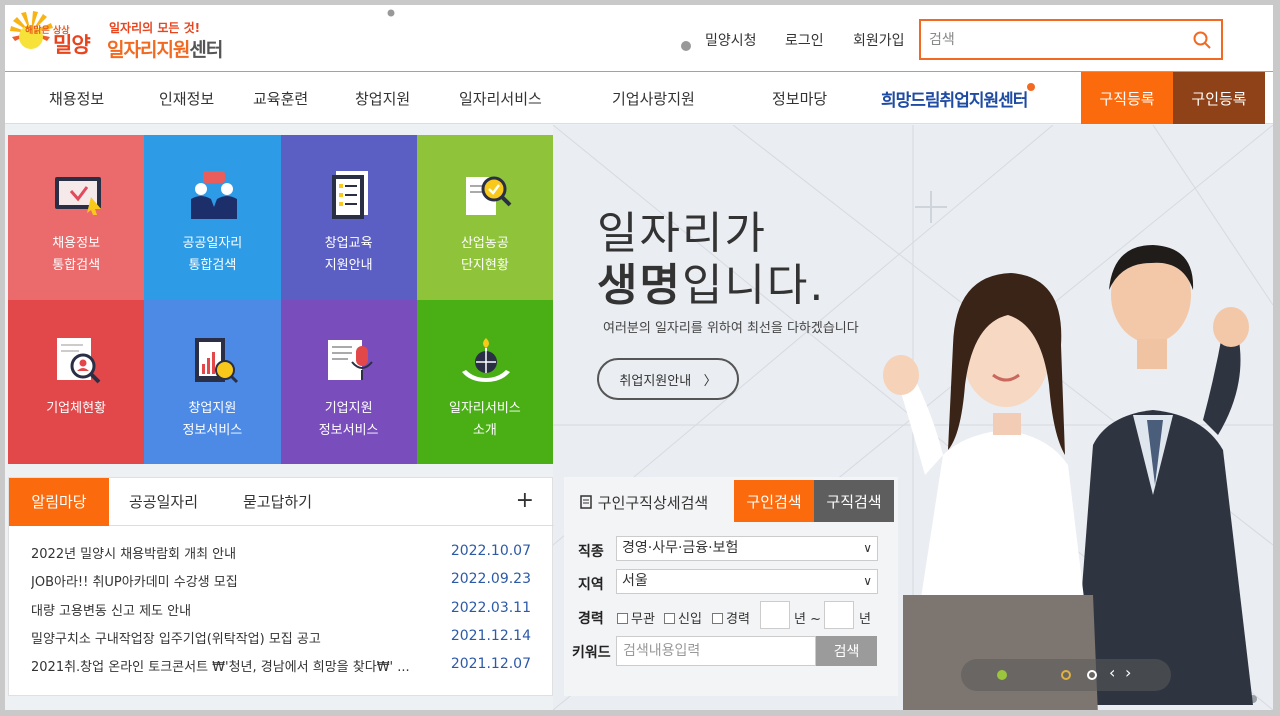  Describe the element at coordinates (586, 502) in the screenshot. I see `document-icon` at that location.